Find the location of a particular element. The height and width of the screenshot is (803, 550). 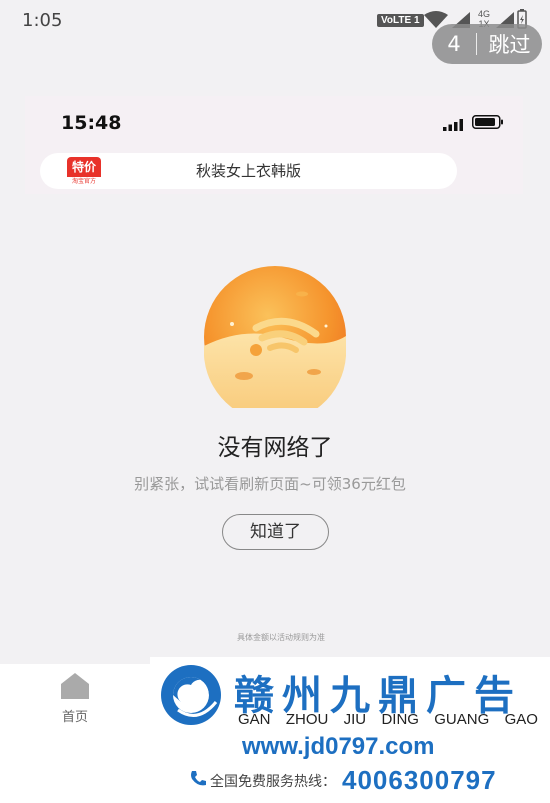

tab-home: 首页 is located at coordinates (75, 698).